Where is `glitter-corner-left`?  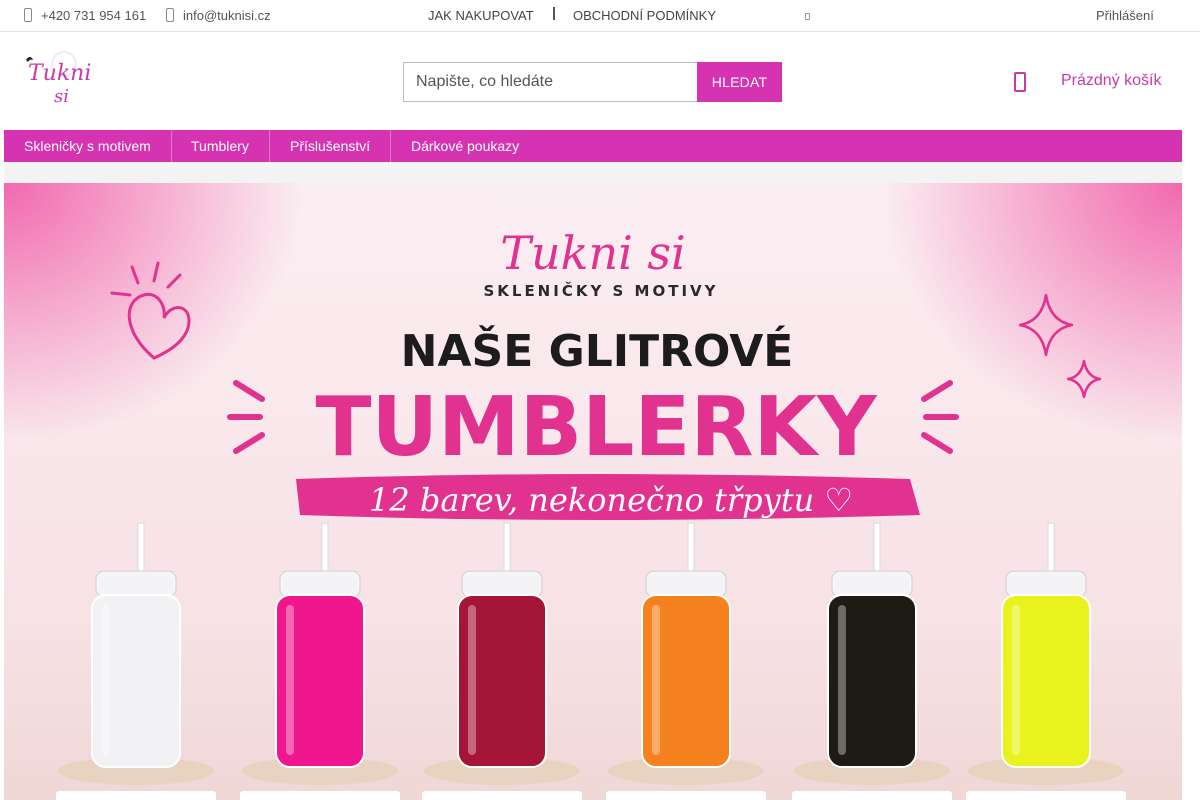 glitter-corner-left is located at coordinates (154, 313).